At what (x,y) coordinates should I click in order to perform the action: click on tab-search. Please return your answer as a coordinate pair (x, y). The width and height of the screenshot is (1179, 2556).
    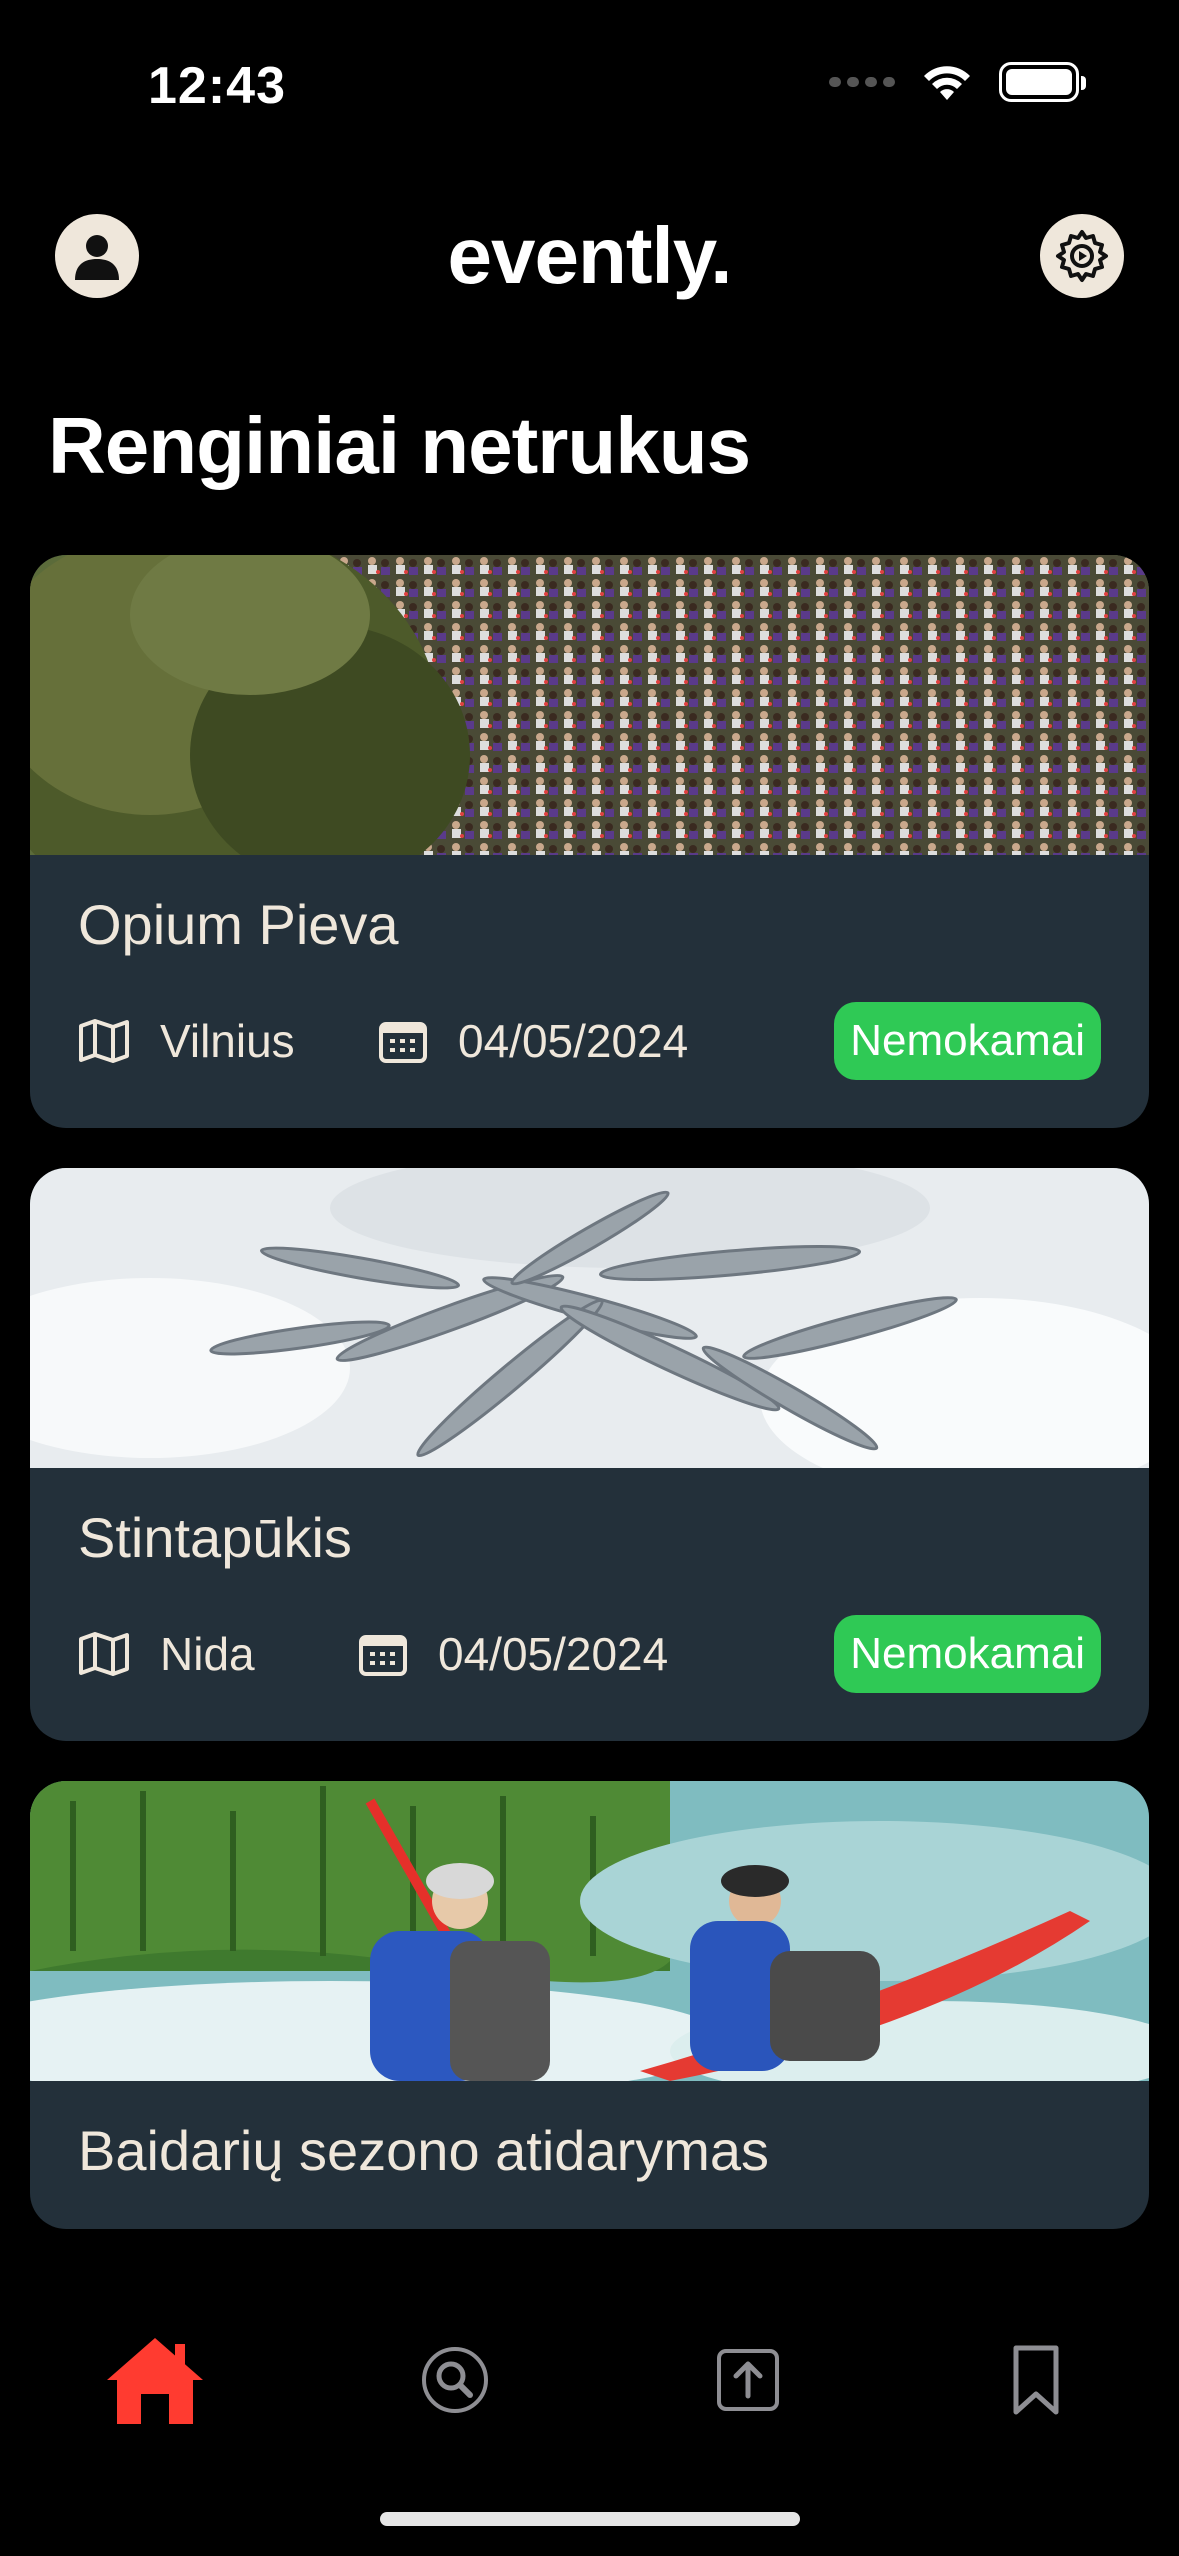
    Looking at the image, I should click on (455, 2380).